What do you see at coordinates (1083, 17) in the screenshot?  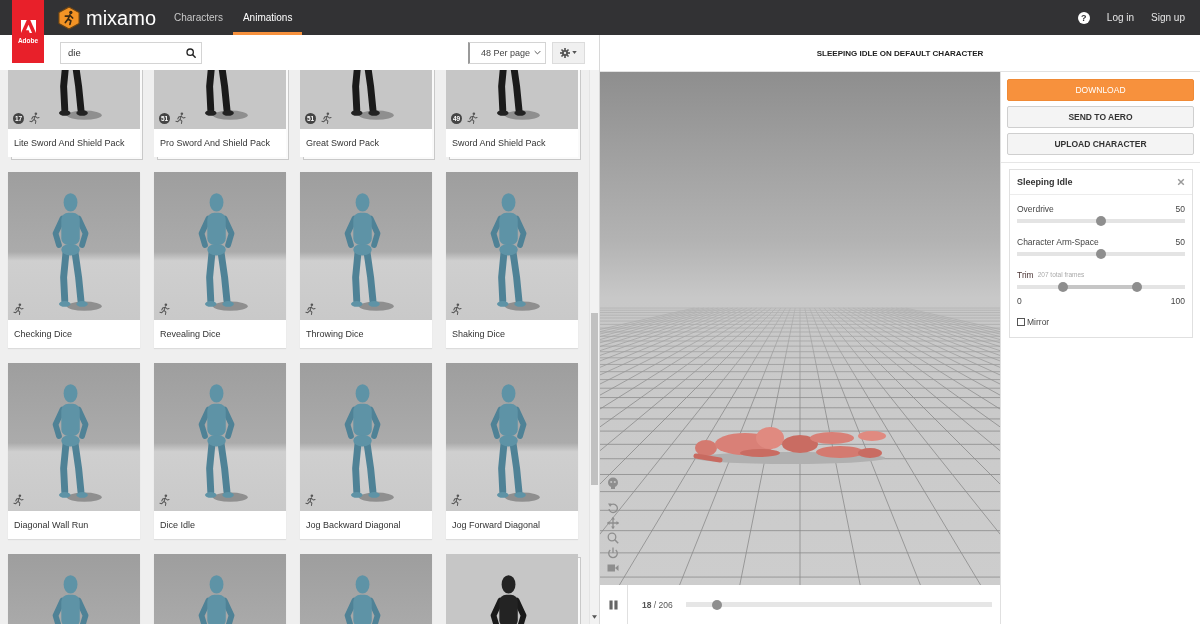 I see `help-button: ?` at bounding box center [1083, 17].